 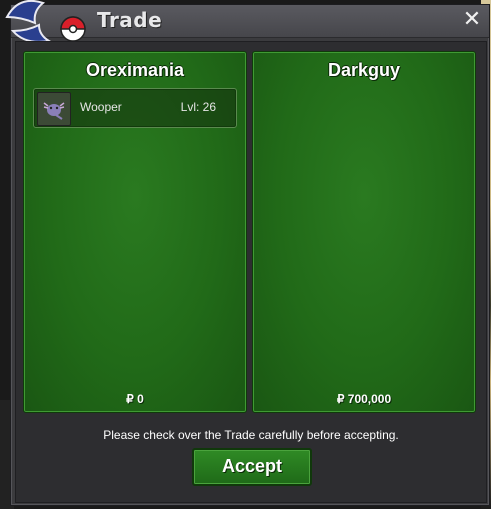 What do you see at coordinates (472, 20) in the screenshot?
I see `close-icon: ✕` at bounding box center [472, 20].